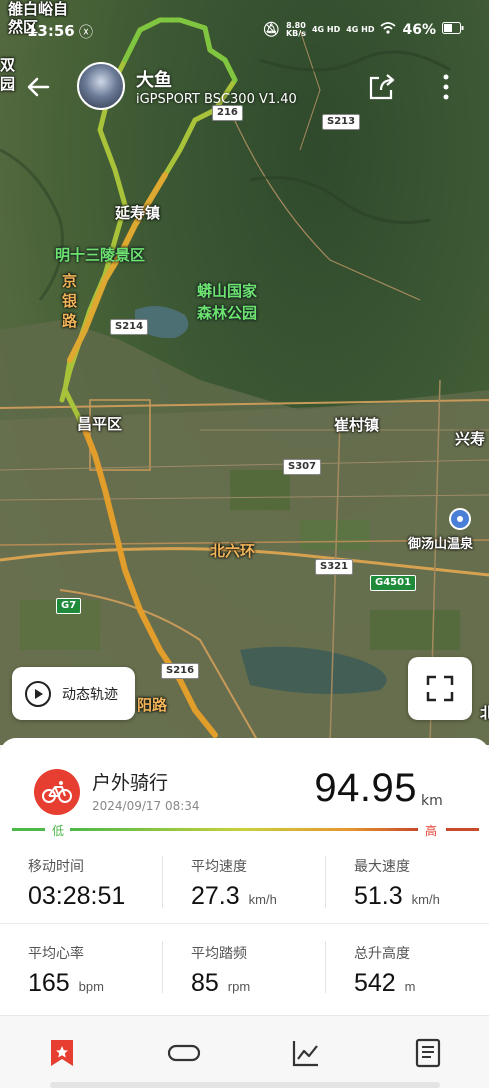  I want to click on map-label: 京, so click(70, 281).